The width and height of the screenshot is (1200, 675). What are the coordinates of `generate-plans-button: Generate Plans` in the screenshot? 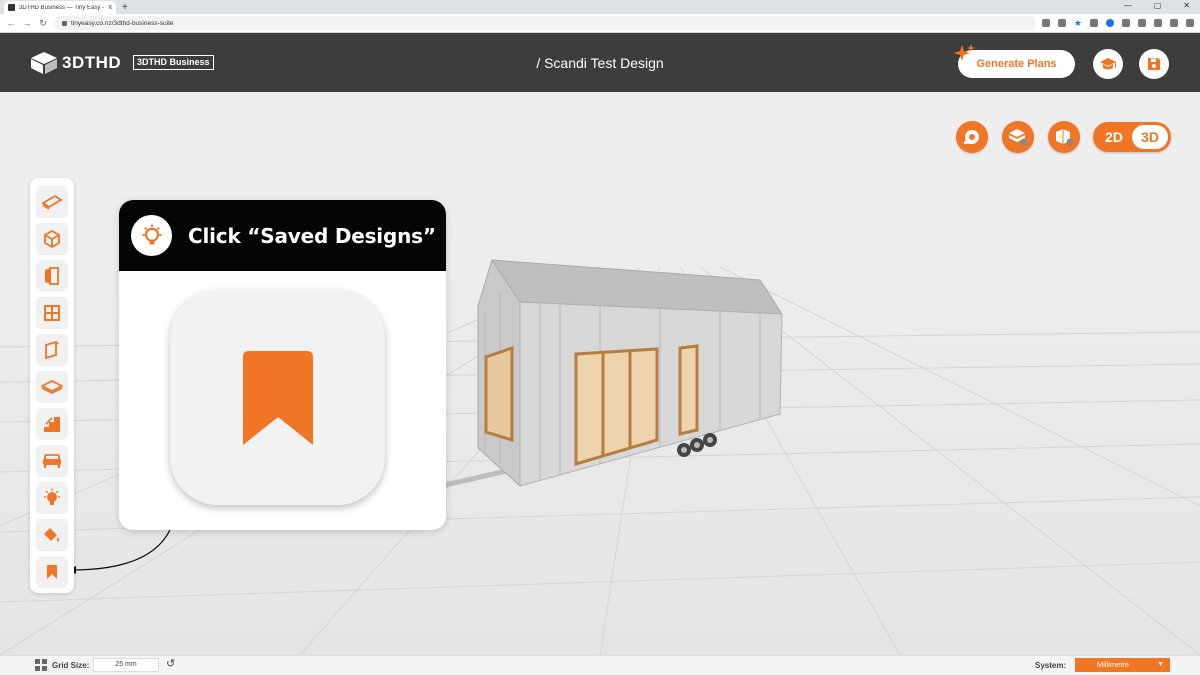 It's located at (1014, 61).